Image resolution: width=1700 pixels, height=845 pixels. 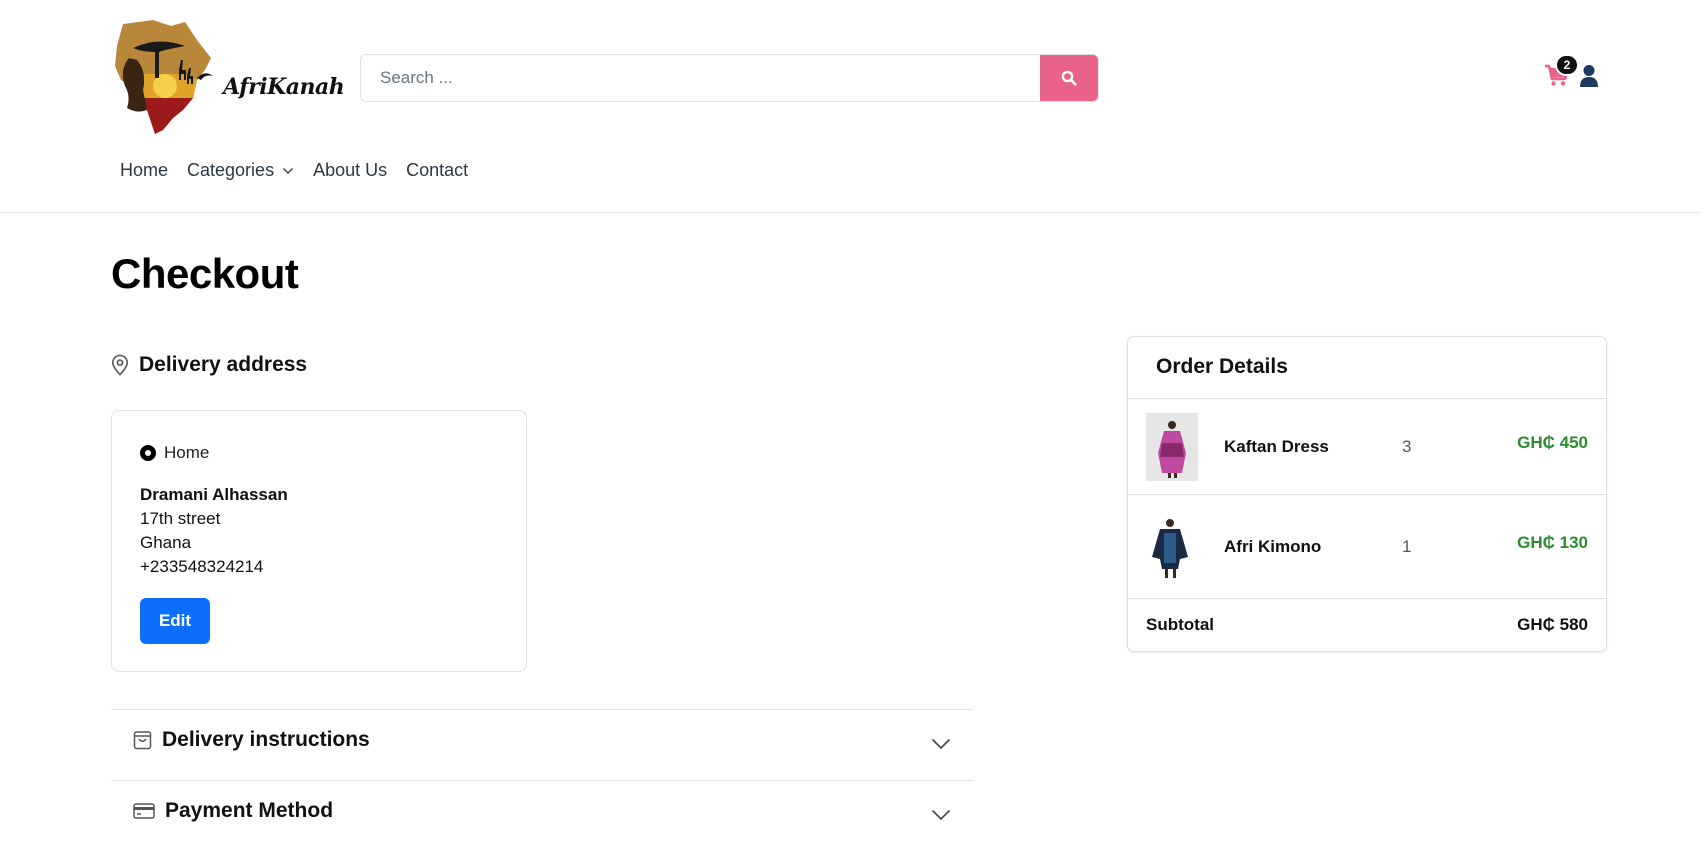 I want to click on nav-about: About Us, so click(x=350, y=170).